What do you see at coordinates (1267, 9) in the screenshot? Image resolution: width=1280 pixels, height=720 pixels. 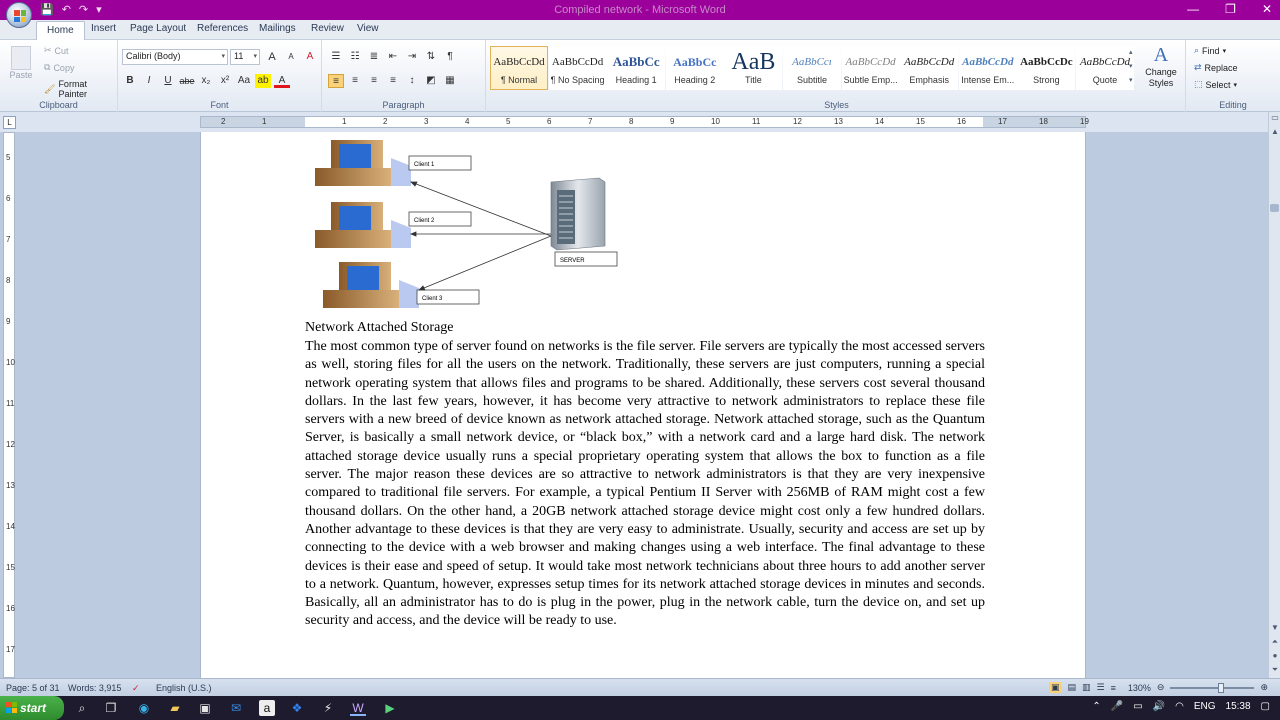 I see `close-button: ✕` at bounding box center [1267, 9].